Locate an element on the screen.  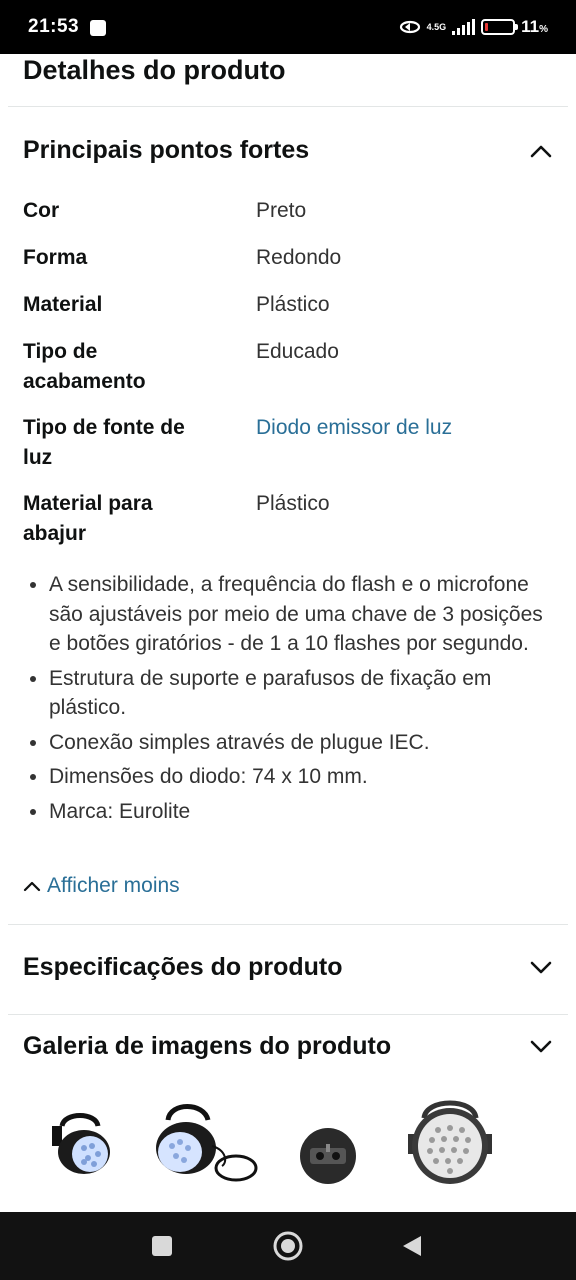
gallery-section-header: Galeria de imagens do produto is located at coordinates (288, 1046).